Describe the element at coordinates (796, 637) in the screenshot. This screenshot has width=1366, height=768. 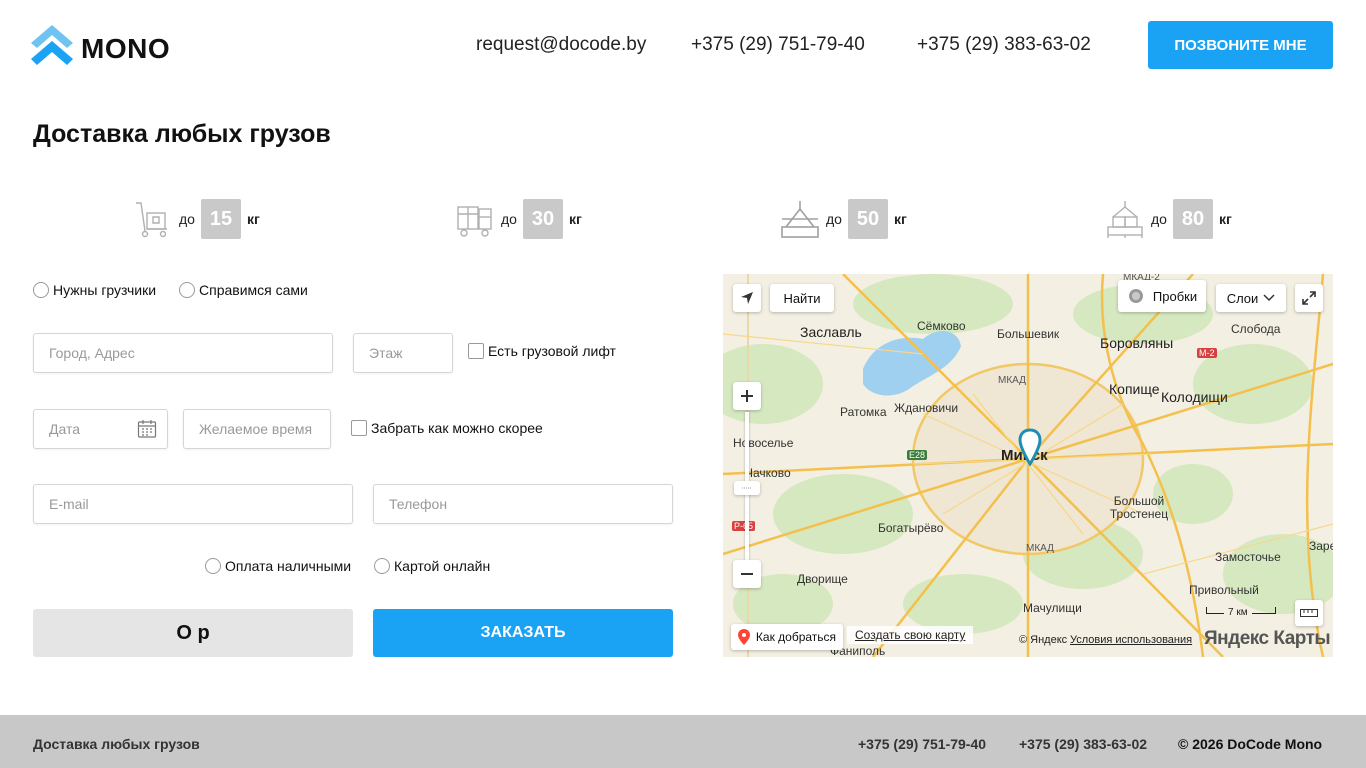
I see `route-label: Как добраться` at that location.